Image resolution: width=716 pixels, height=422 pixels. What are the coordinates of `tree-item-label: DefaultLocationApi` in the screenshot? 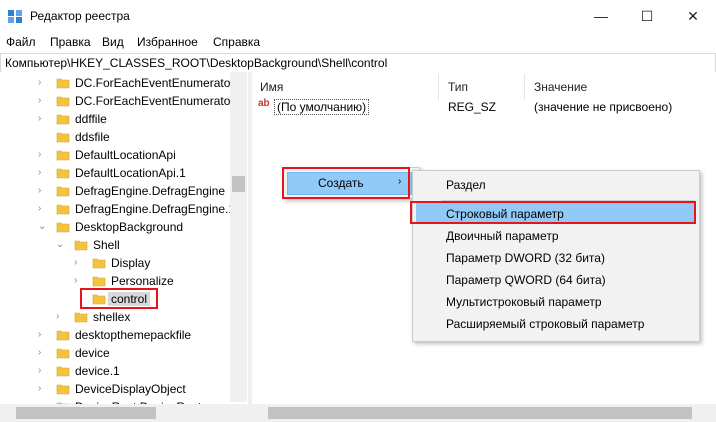 It's located at (125, 155).